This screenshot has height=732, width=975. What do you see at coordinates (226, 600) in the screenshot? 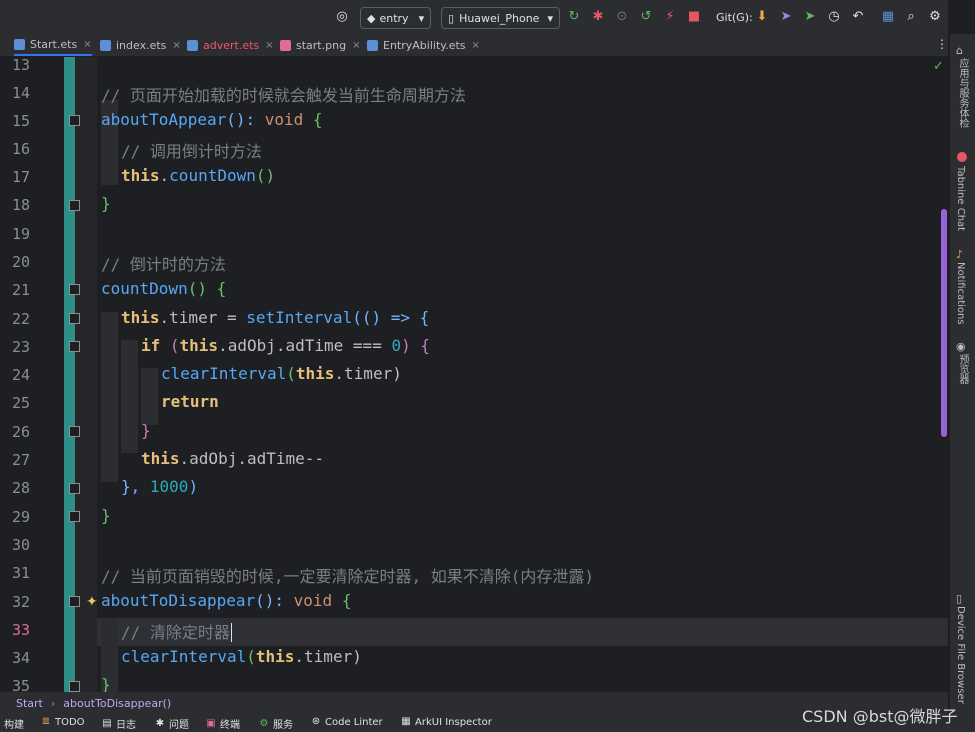
I see `code-line-32: aboutToDisappear(): void {` at bounding box center [226, 600].